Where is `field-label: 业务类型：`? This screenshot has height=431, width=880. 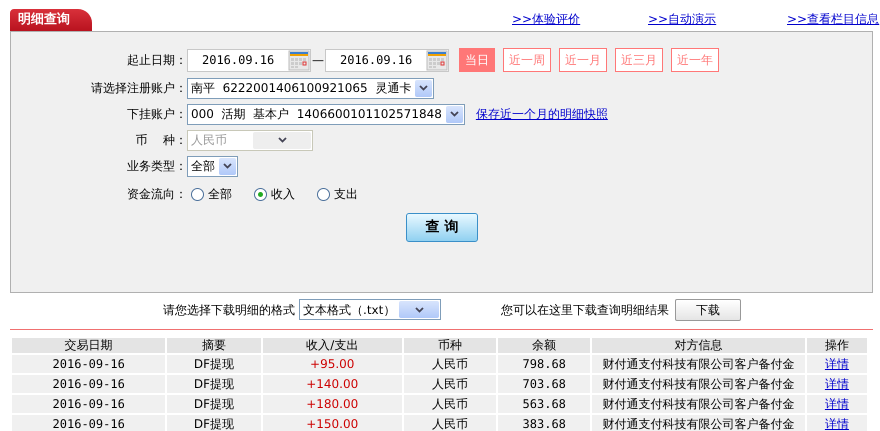
field-label: 业务类型： is located at coordinates (156, 166).